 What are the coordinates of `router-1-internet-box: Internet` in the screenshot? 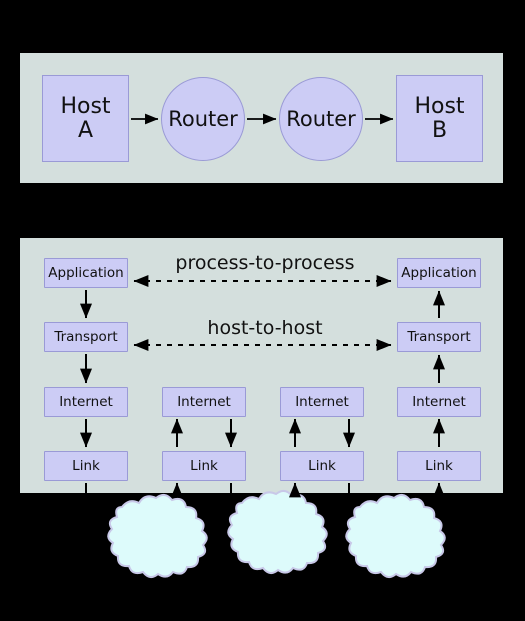 It's located at (204, 402).